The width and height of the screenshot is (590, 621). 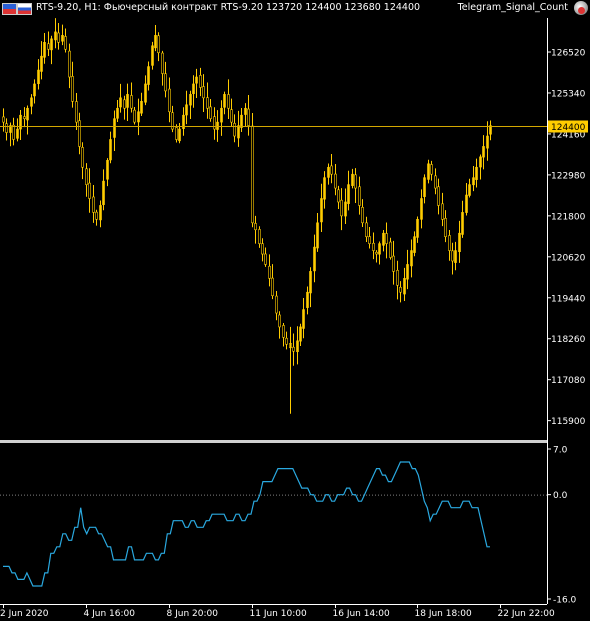 I want to click on pane-separator, so click(x=273, y=441).